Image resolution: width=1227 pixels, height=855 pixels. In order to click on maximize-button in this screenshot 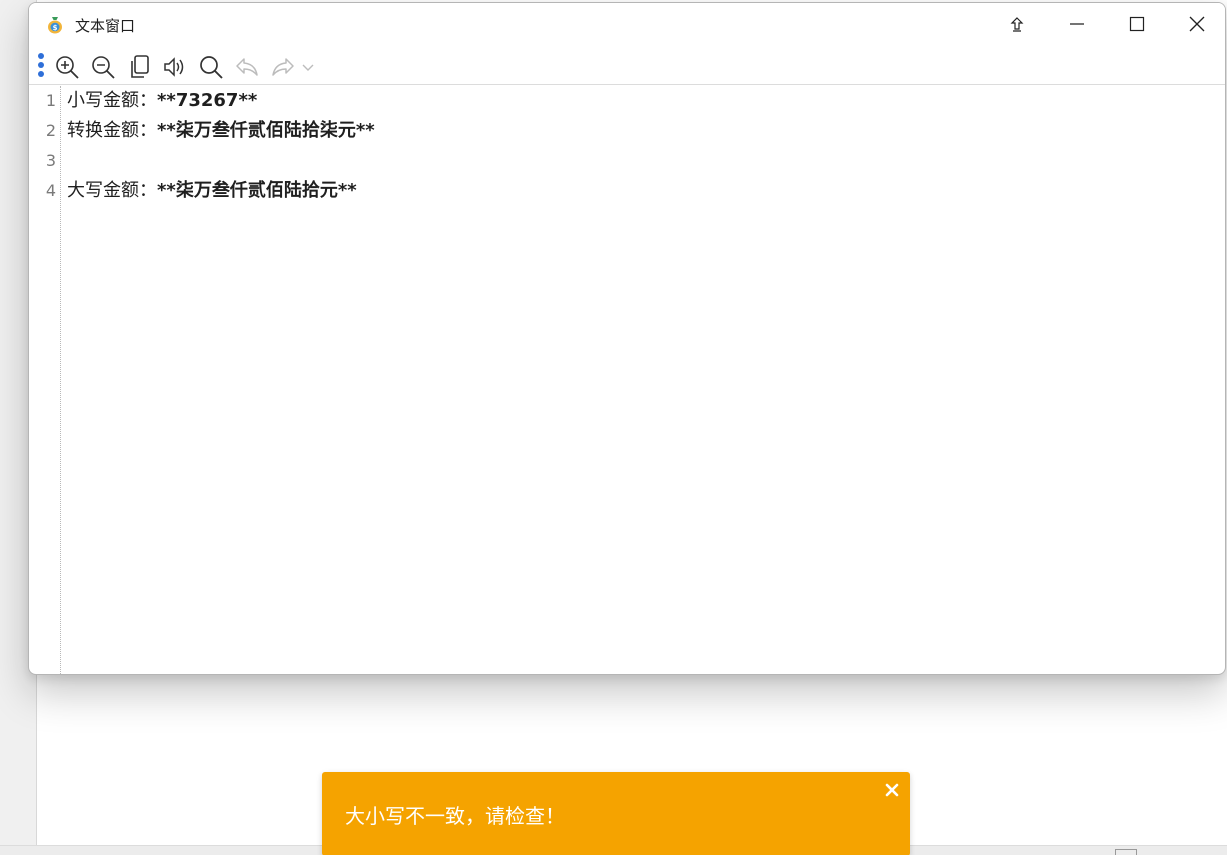, I will do `click(1137, 24)`.